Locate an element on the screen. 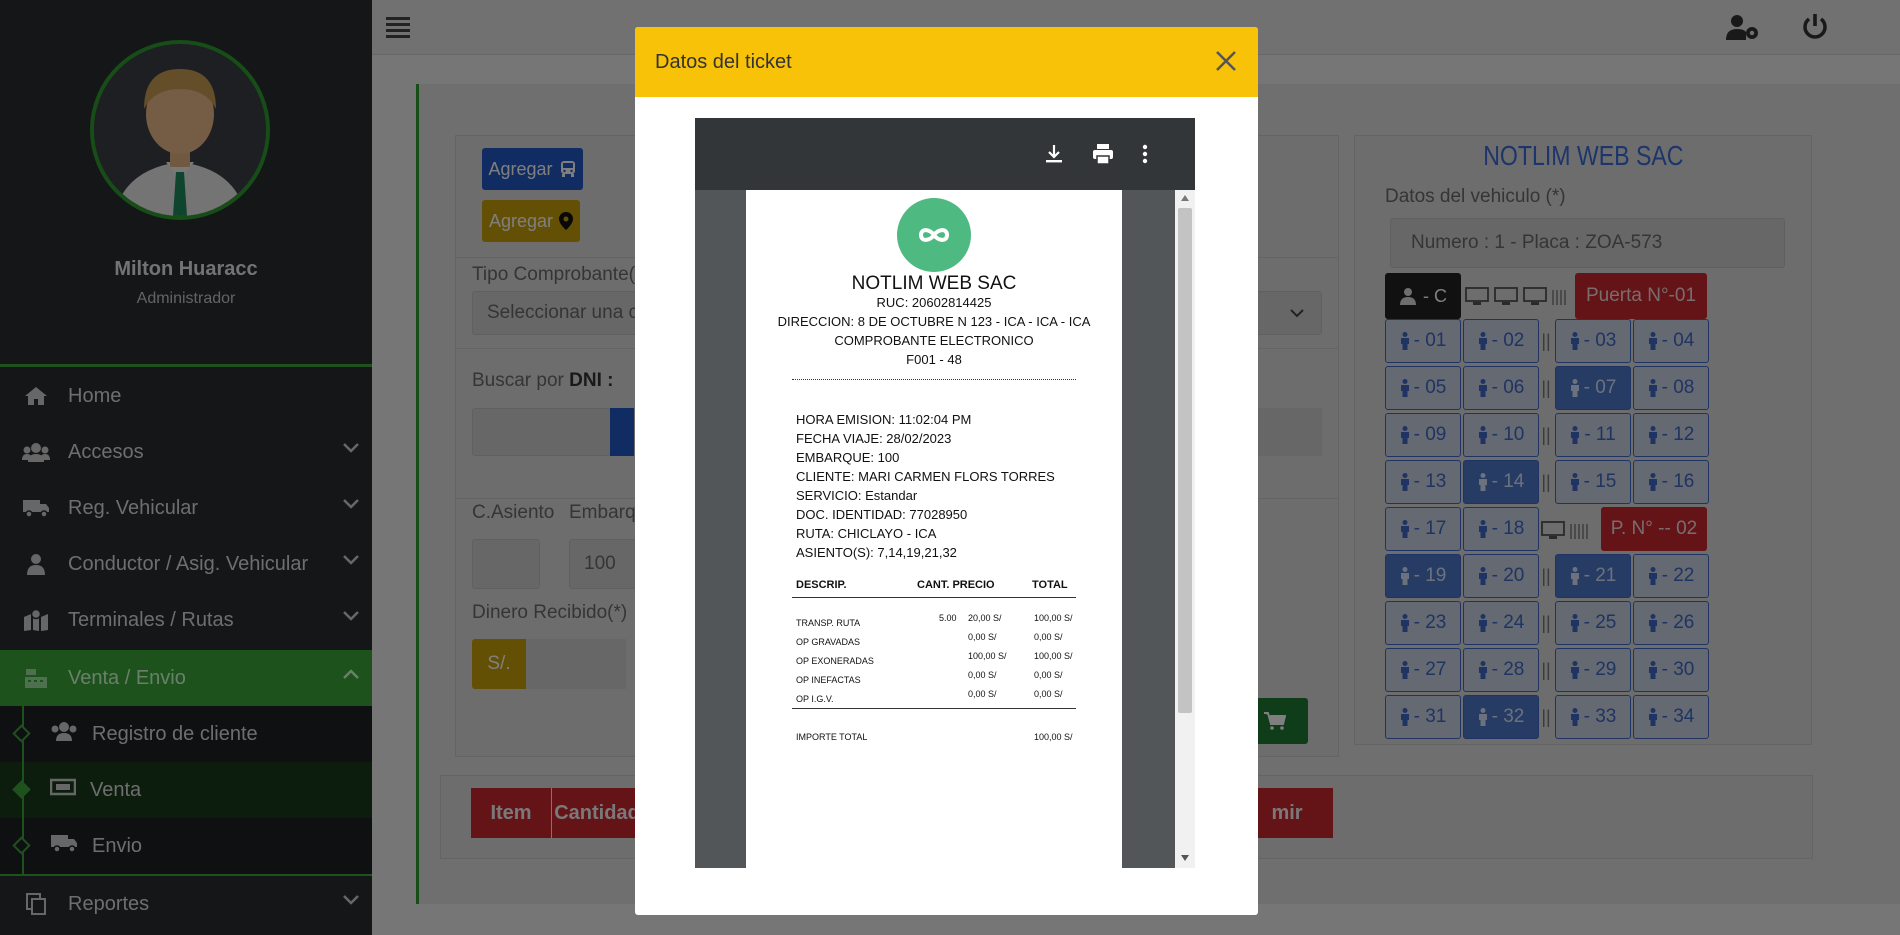 This screenshot has height=935, width=1900. scroll-down-icon is located at coordinates (1185, 858).